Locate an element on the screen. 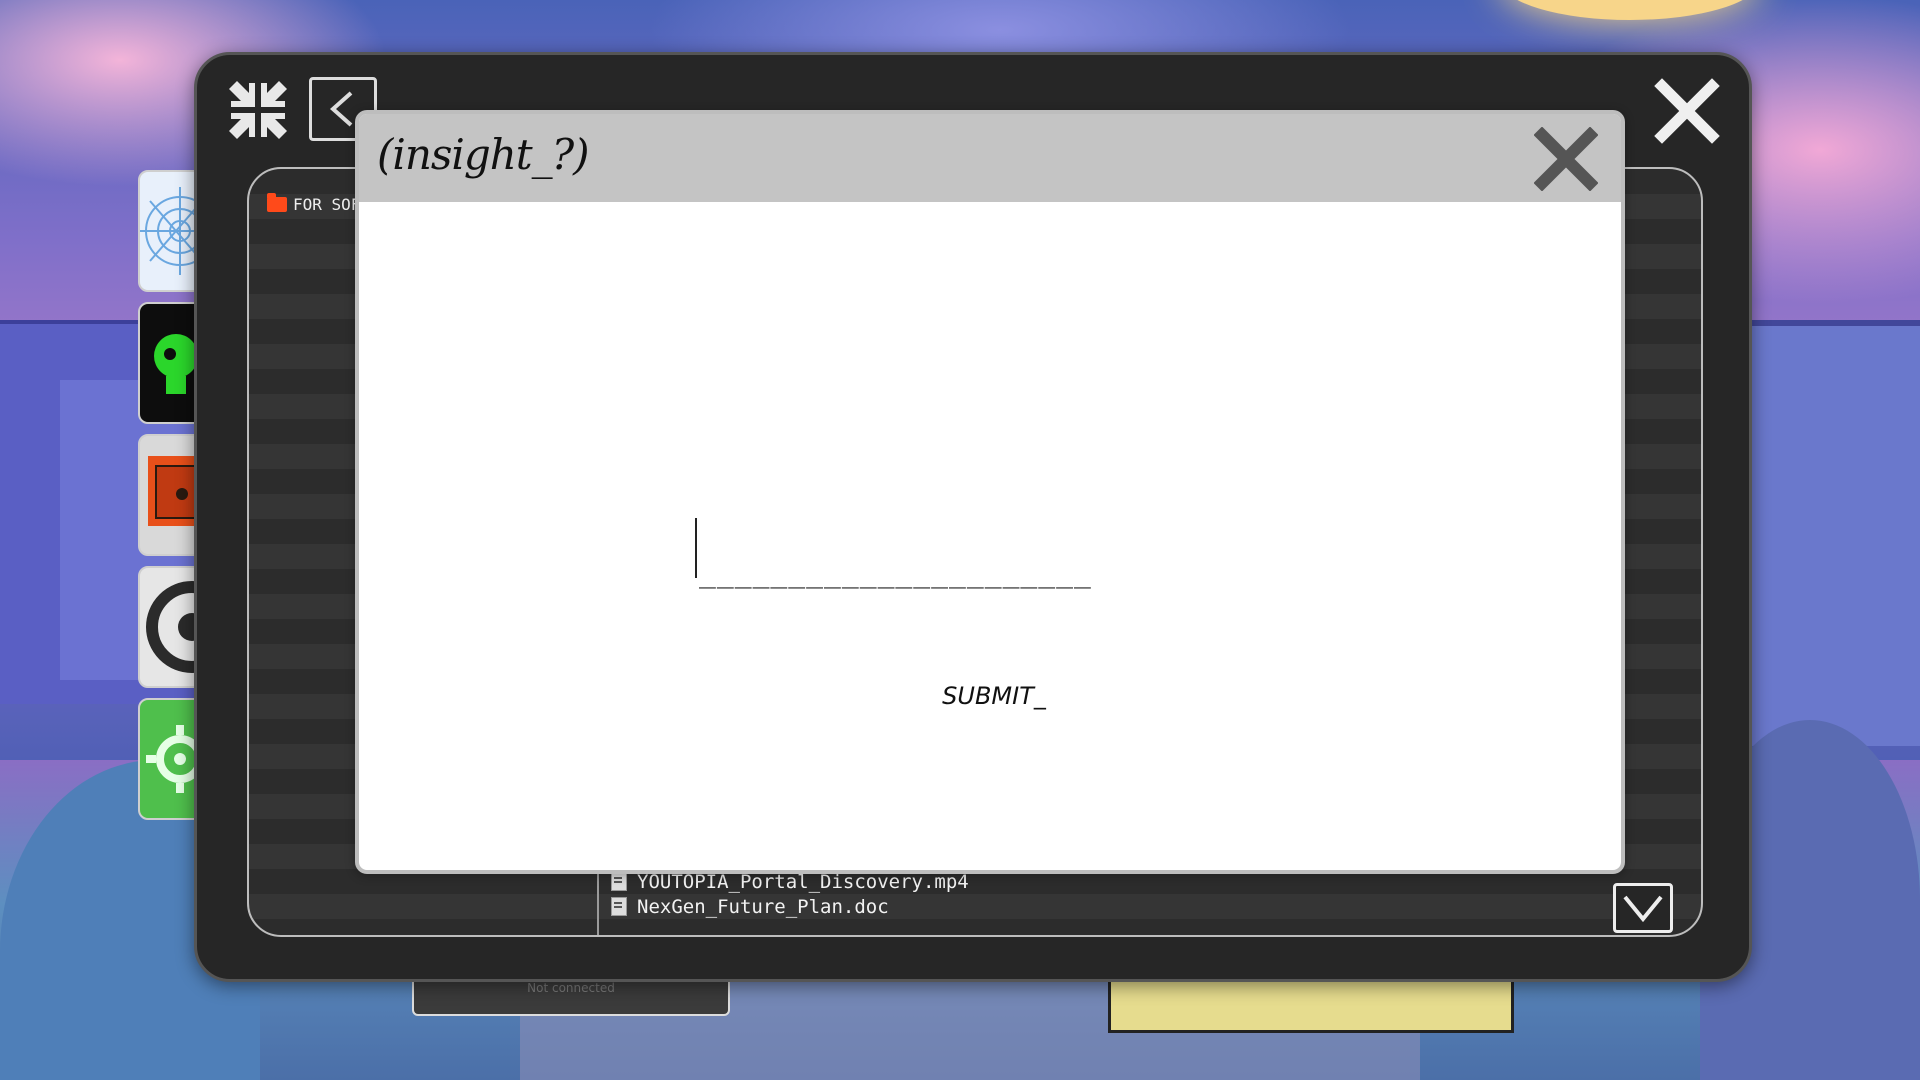 Image resolution: width=1920 pixels, height=1080 pixels. dialog-close-button is located at coordinates (1566, 159).